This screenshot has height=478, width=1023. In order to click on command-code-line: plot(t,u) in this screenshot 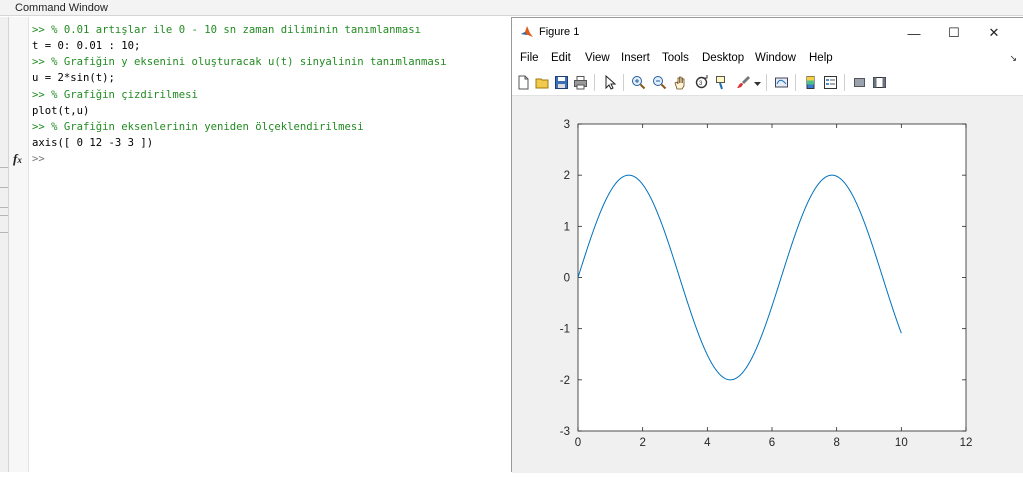, I will do `click(61, 110)`.